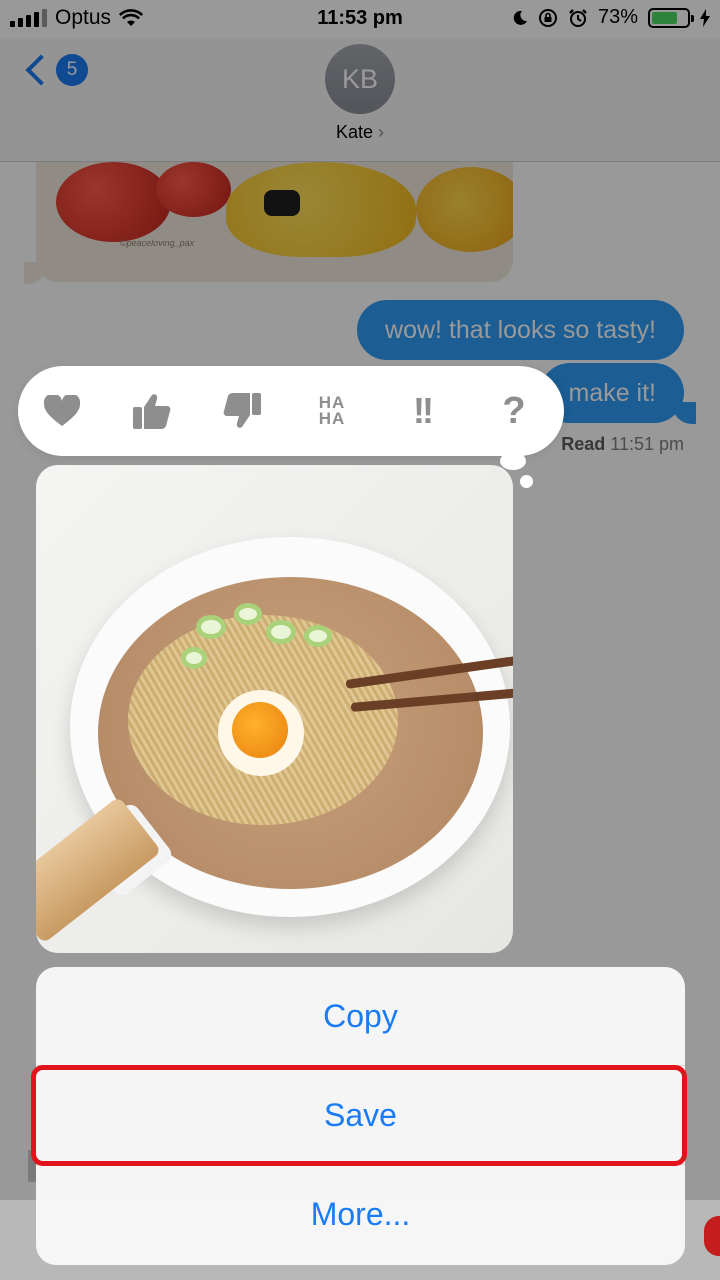  What do you see at coordinates (712, 1236) in the screenshot?
I see `app-button-peek` at bounding box center [712, 1236].